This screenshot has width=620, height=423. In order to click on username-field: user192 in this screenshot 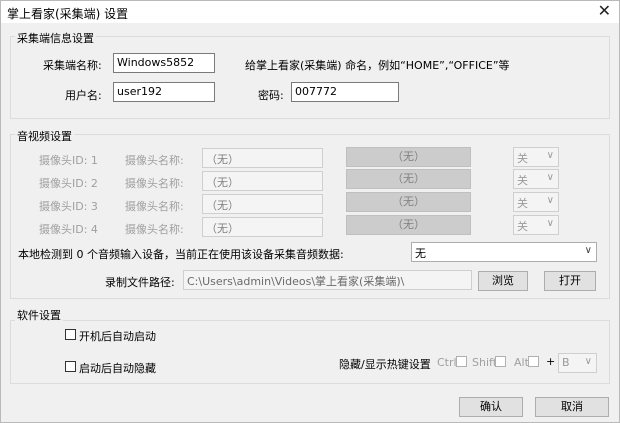, I will do `click(164, 92)`.